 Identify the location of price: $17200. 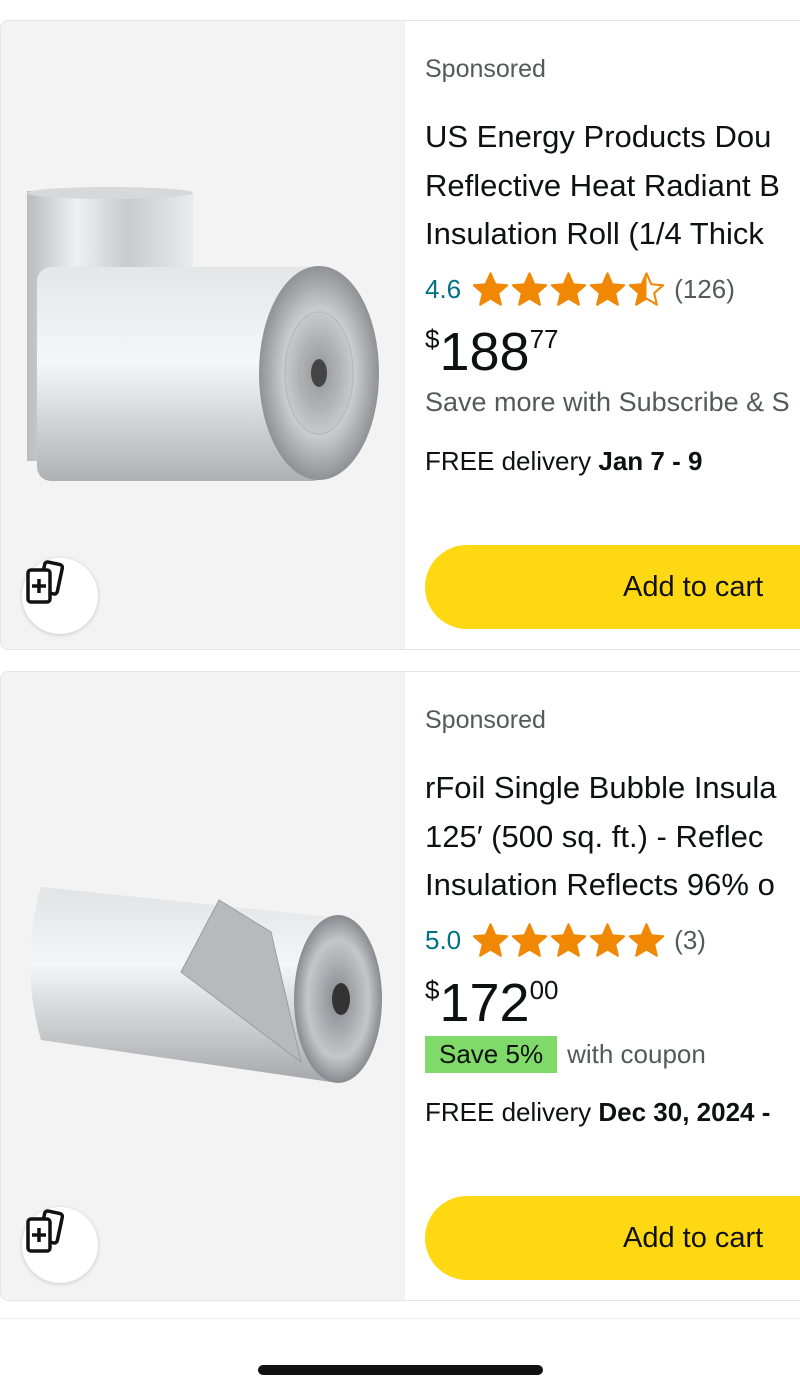
(492, 1003).